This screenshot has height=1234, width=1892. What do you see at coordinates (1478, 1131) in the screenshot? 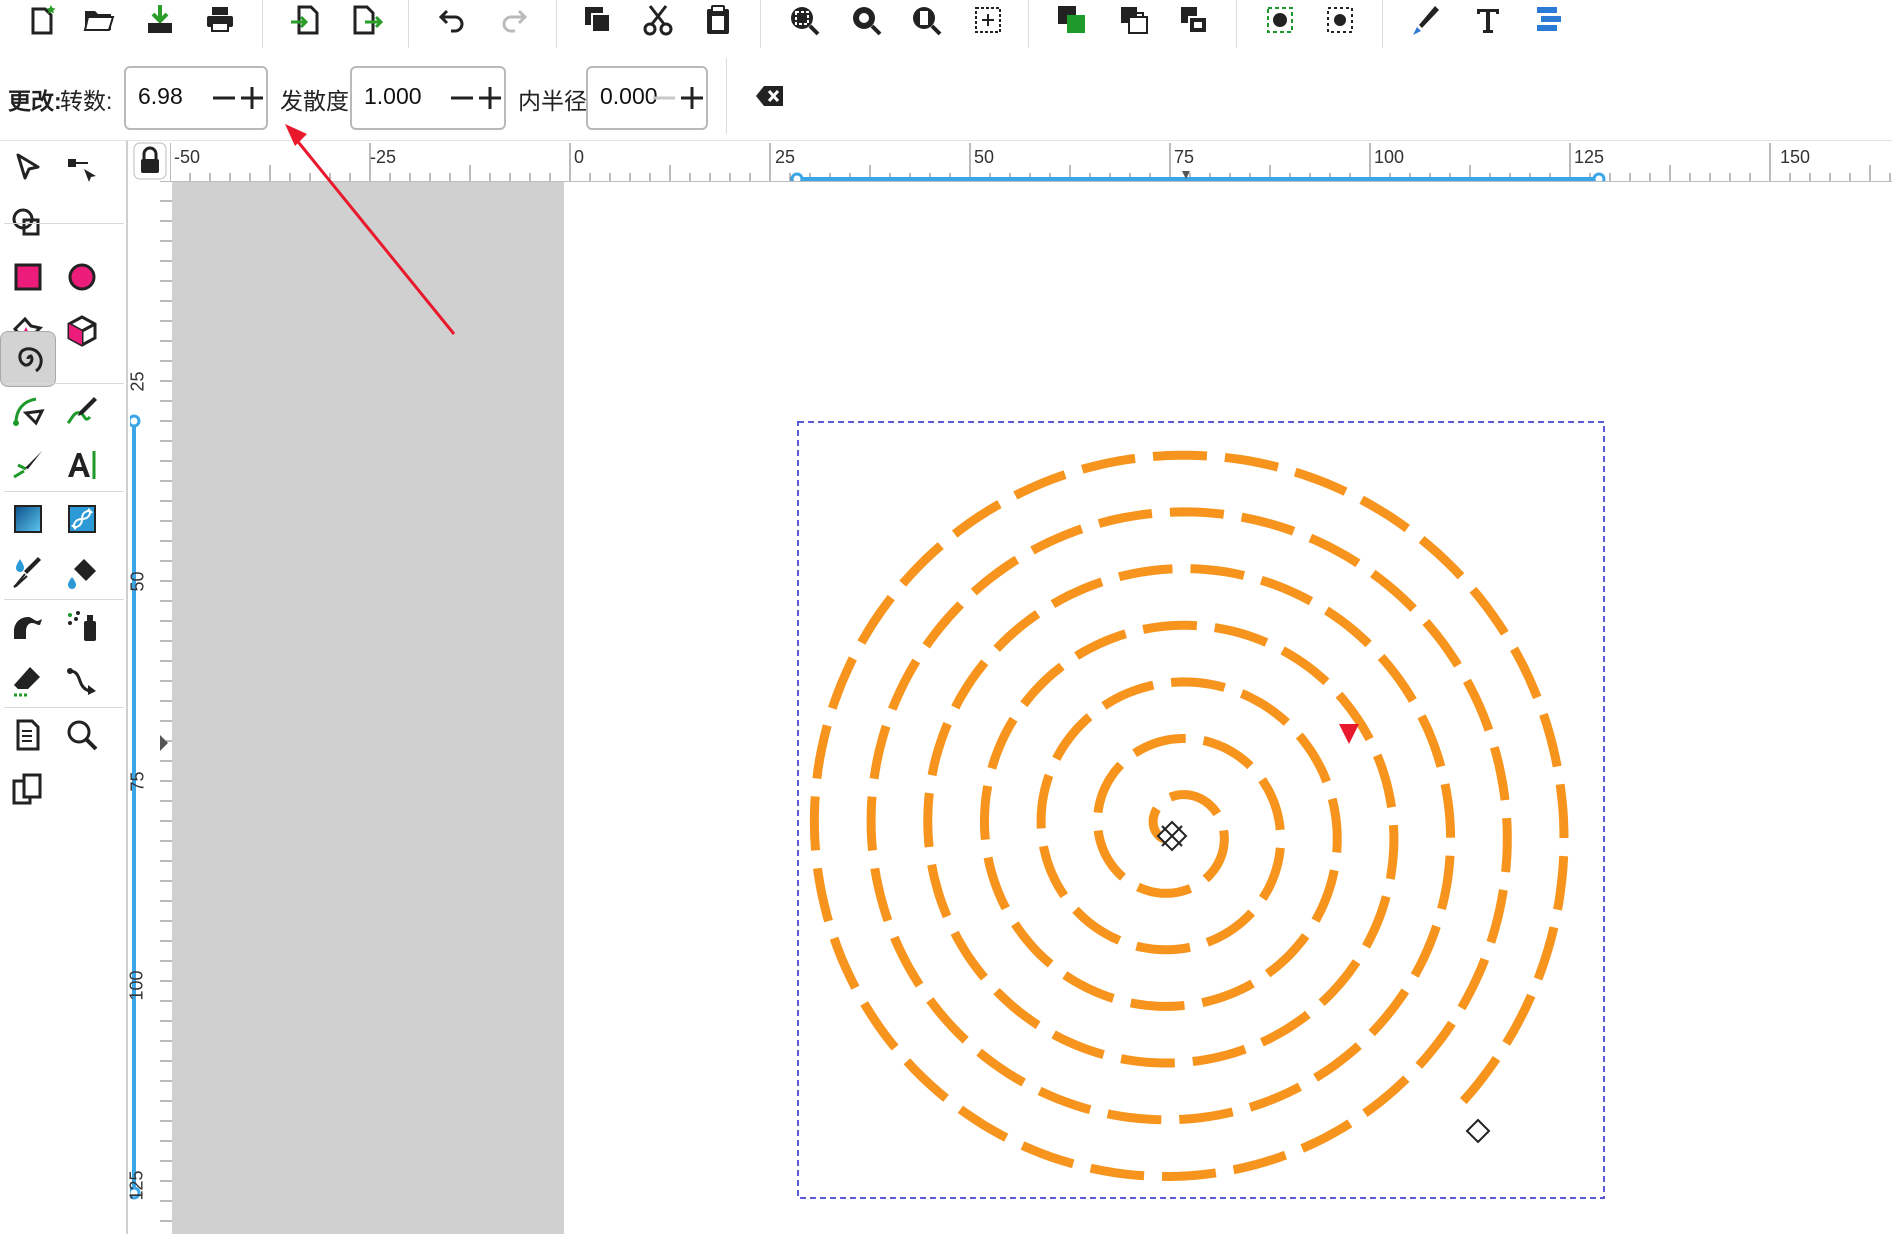
I see `spiral-outer-handle` at bounding box center [1478, 1131].